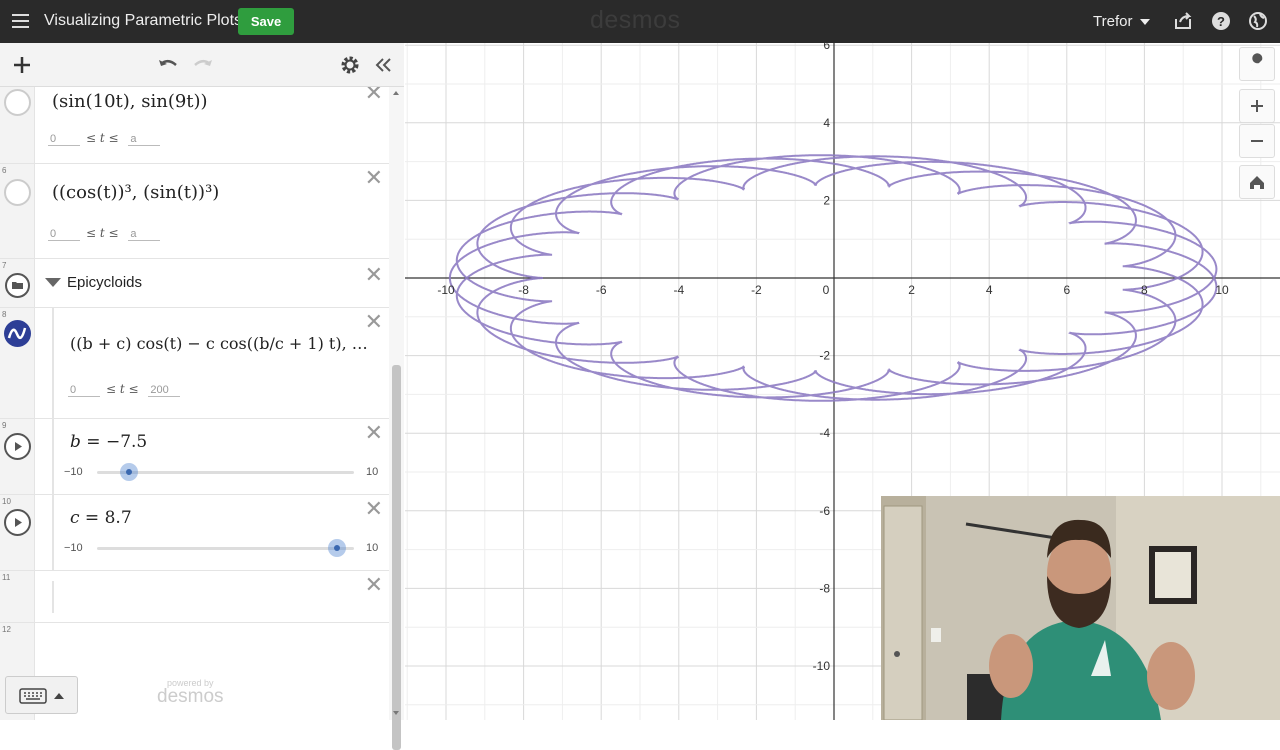  I want to click on slider-value: −7.5, so click(126, 442).